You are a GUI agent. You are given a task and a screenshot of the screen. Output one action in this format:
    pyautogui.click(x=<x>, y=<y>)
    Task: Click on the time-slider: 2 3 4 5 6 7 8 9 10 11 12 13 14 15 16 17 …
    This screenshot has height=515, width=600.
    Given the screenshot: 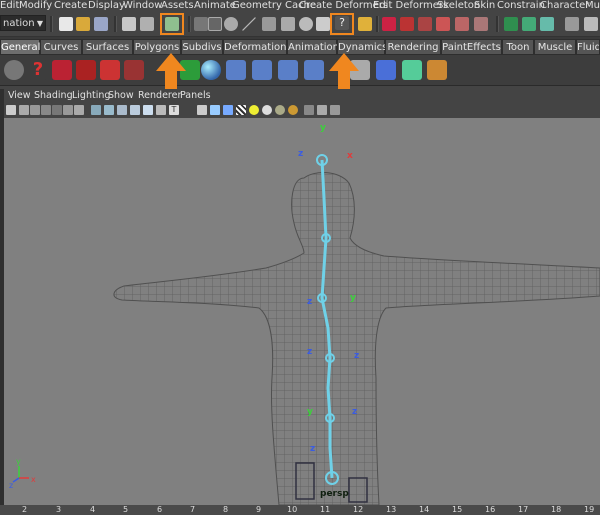 What is the action you would take?
    pyautogui.click(x=300, y=510)
    